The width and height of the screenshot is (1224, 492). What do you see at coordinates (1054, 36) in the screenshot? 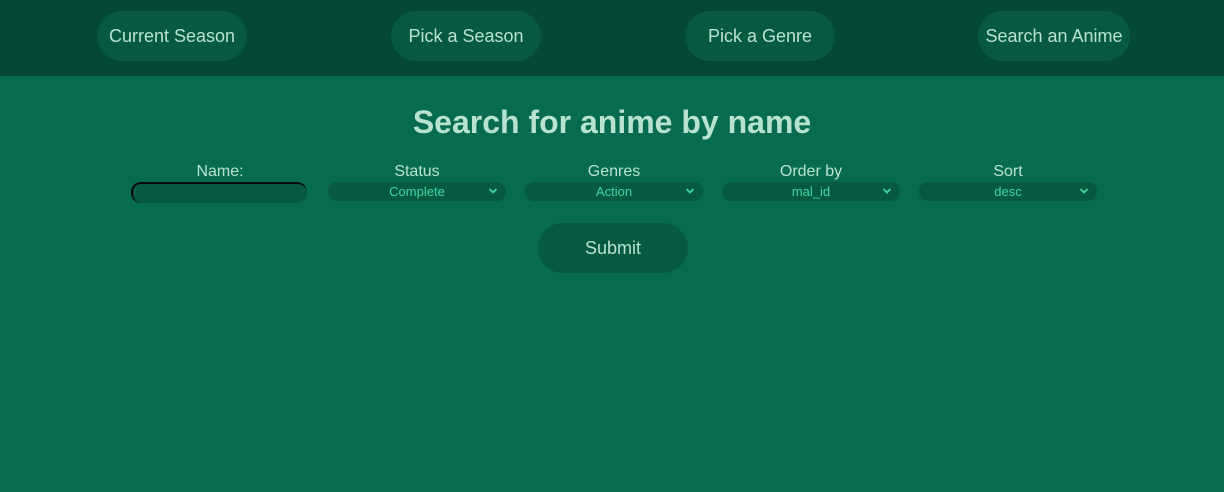
I see `nav-search-anime-button: Search an Anime` at bounding box center [1054, 36].